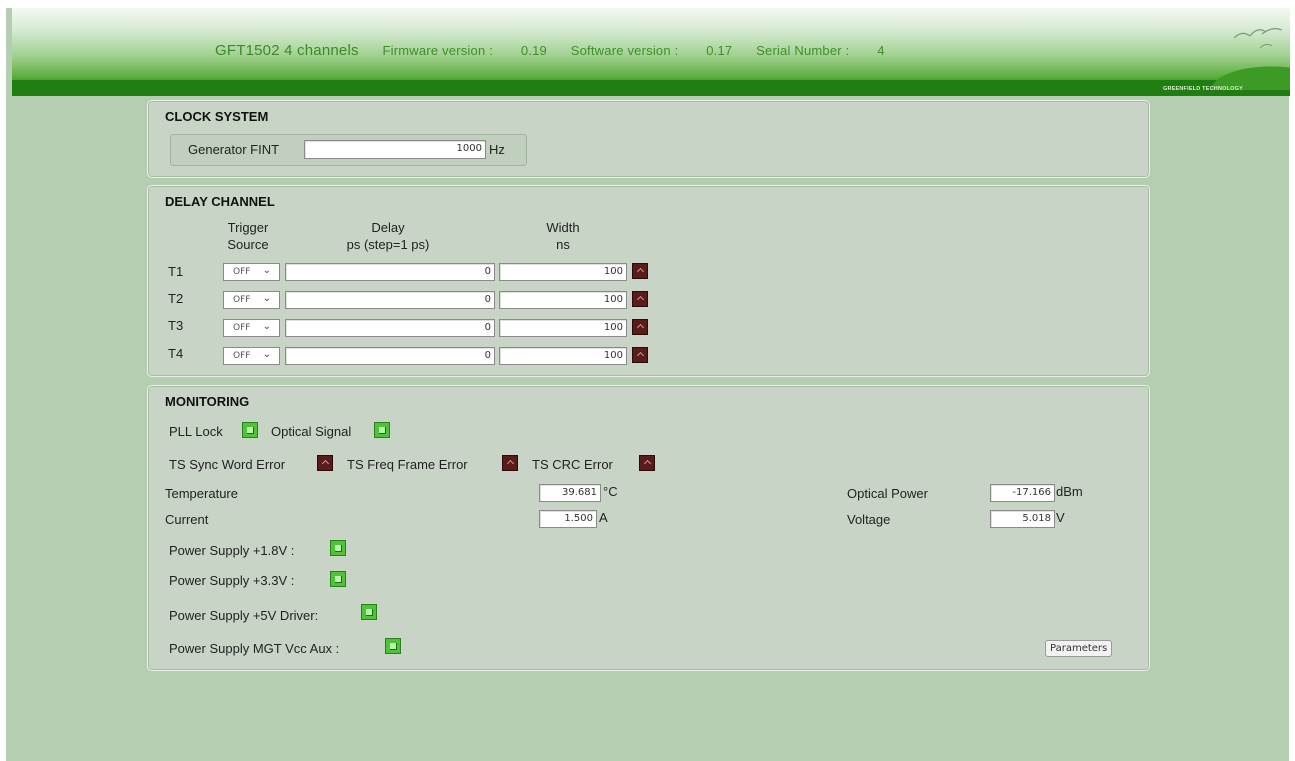 The image size is (1295, 761). What do you see at coordinates (311, 431) in the screenshot?
I see `optical-signal-label: Optical Signal` at bounding box center [311, 431].